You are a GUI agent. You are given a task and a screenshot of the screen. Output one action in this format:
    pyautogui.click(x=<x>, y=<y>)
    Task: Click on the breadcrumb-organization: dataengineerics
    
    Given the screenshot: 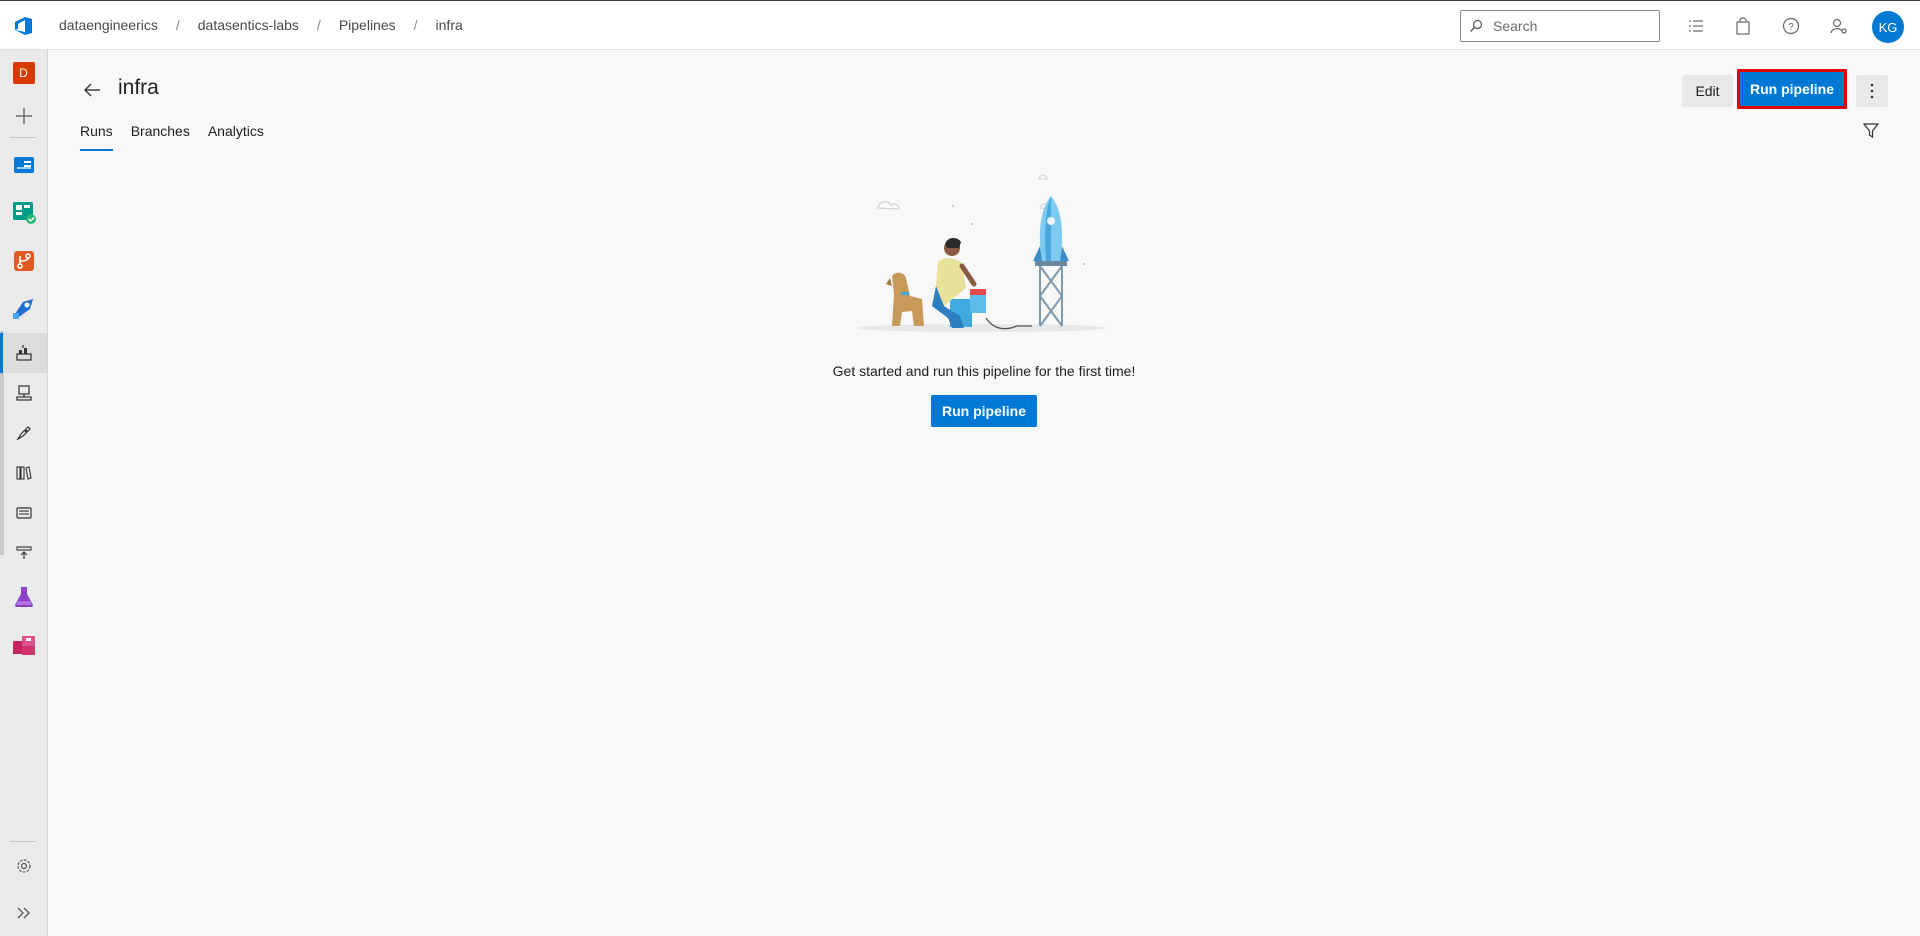 What is the action you would take?
    pyautogui.click(x=108, y=25)
    